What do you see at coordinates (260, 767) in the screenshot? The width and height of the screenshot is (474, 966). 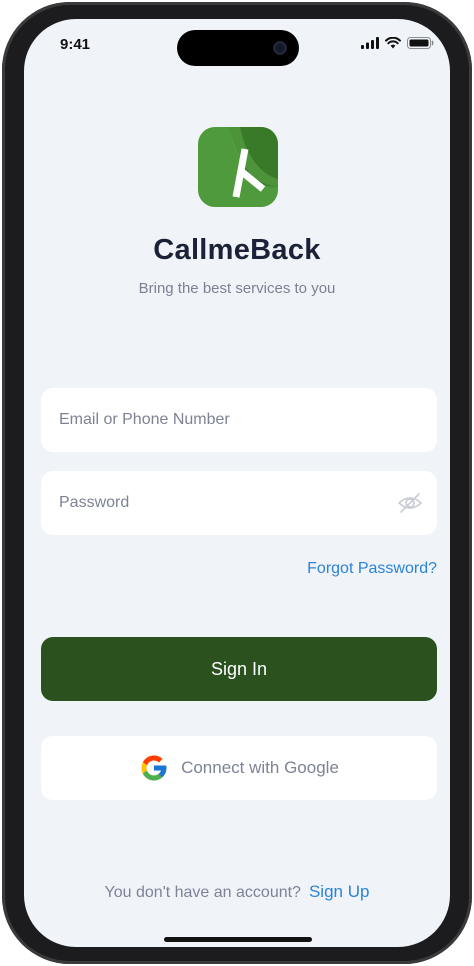 I see `google-connect-label: Connect with Google` at bounding box center [260, 767].